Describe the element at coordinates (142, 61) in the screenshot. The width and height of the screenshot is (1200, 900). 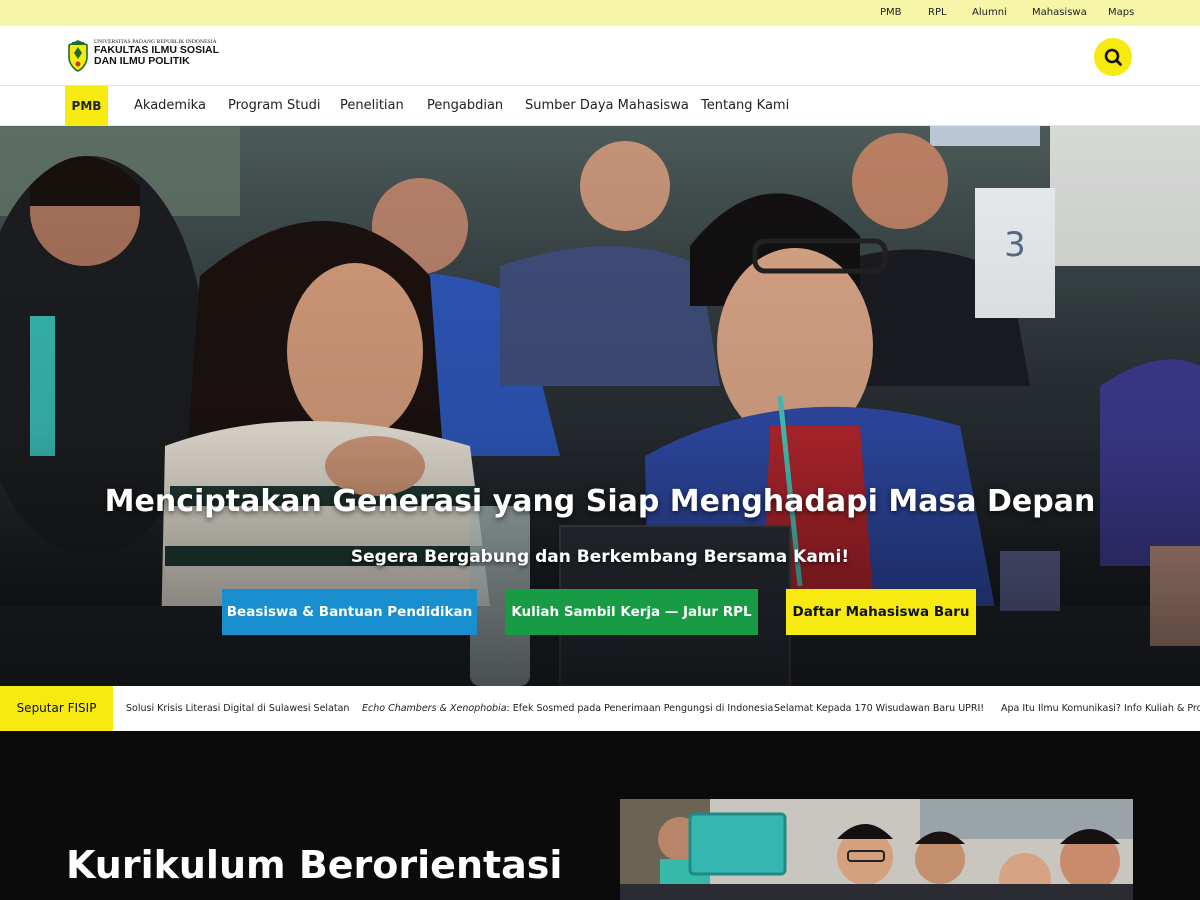
I see `logo-faculty-line2: DAN ILMU POLITIK` at that location.